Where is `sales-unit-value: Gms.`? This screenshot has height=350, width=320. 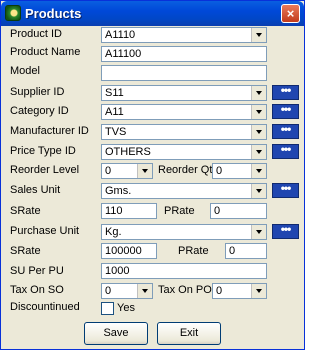
sales-unit-value: Gms. is located at coordinates (118, 191).